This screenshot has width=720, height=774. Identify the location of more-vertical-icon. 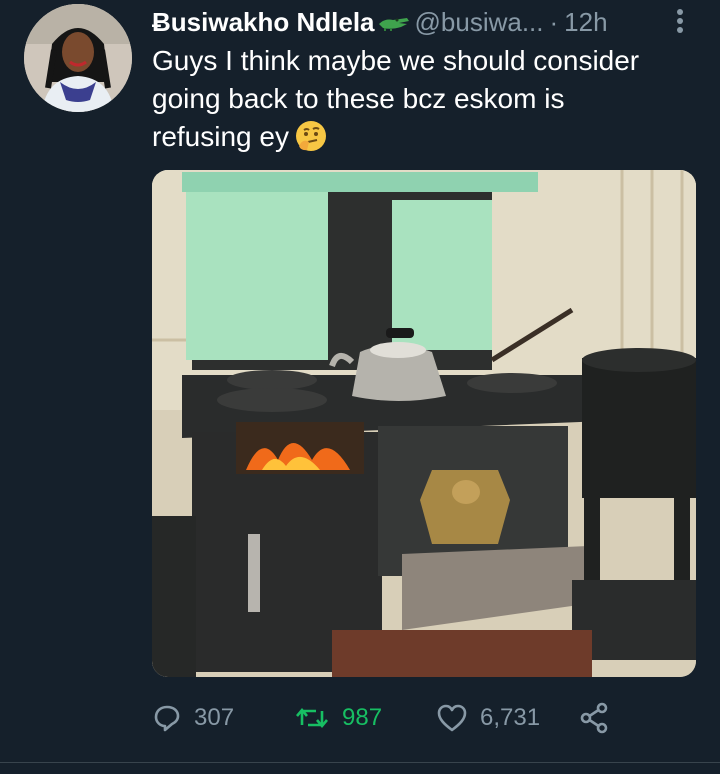
(680, 21).